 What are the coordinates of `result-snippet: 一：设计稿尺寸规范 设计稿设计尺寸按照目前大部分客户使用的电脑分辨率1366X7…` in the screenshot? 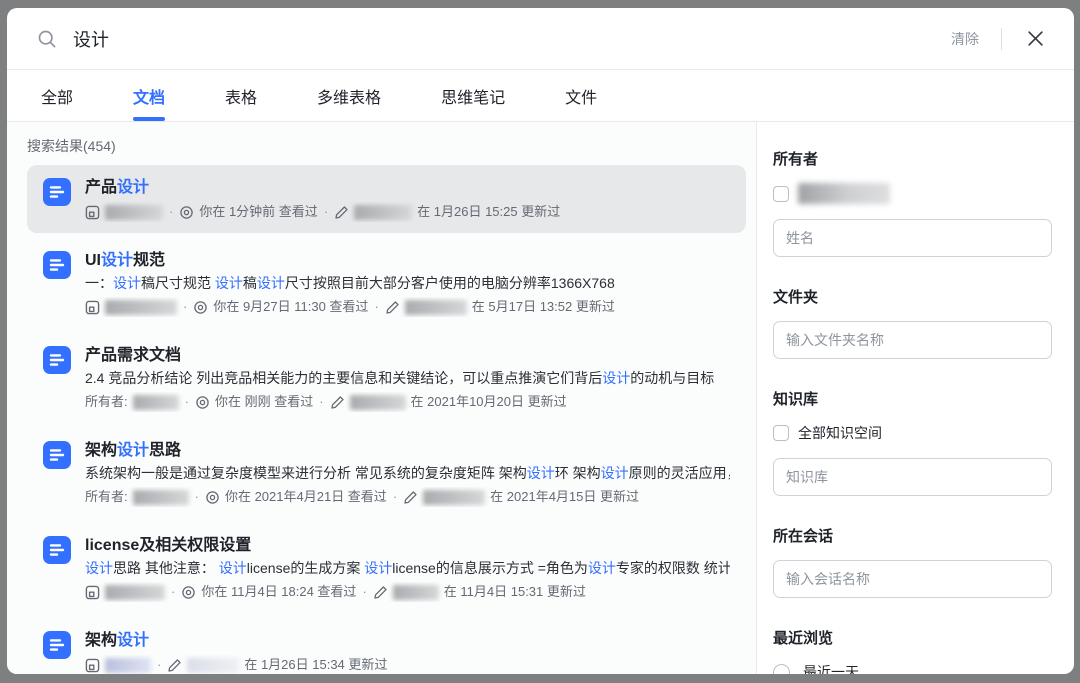 It's located at (350, 283).